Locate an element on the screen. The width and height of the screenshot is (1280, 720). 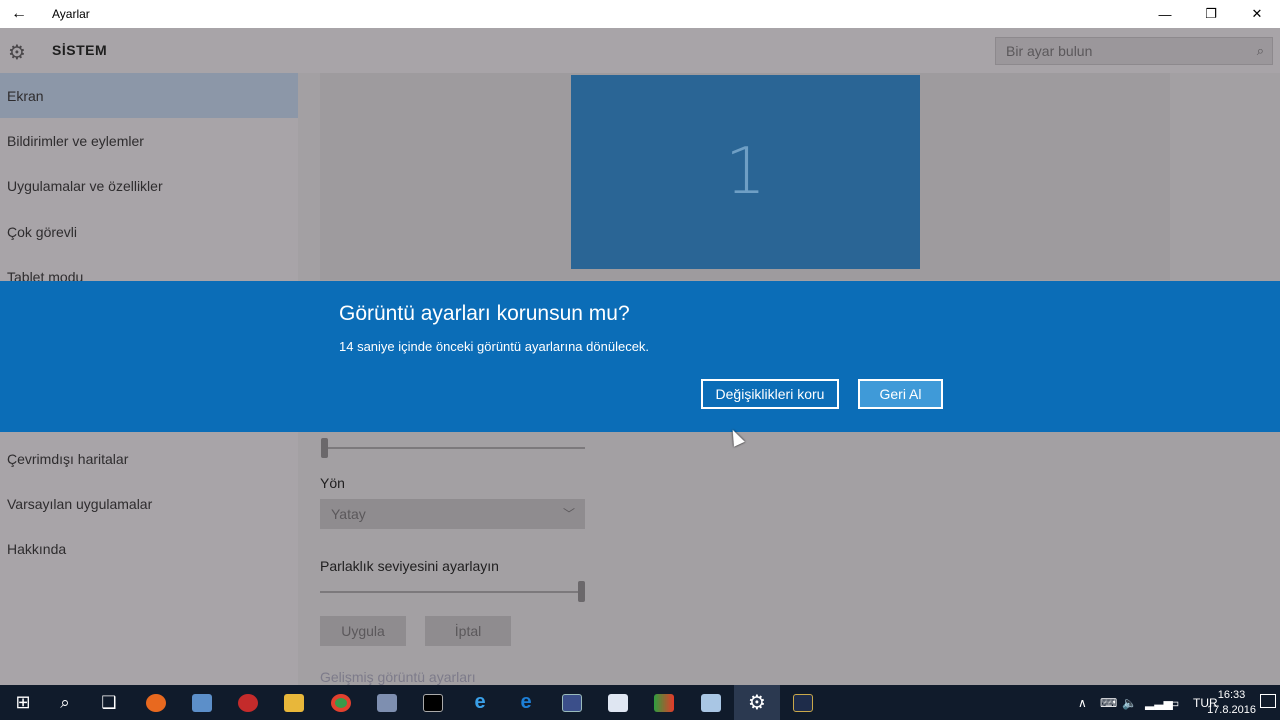
restore-button: ❐ is located at coordinates (1211, 14).